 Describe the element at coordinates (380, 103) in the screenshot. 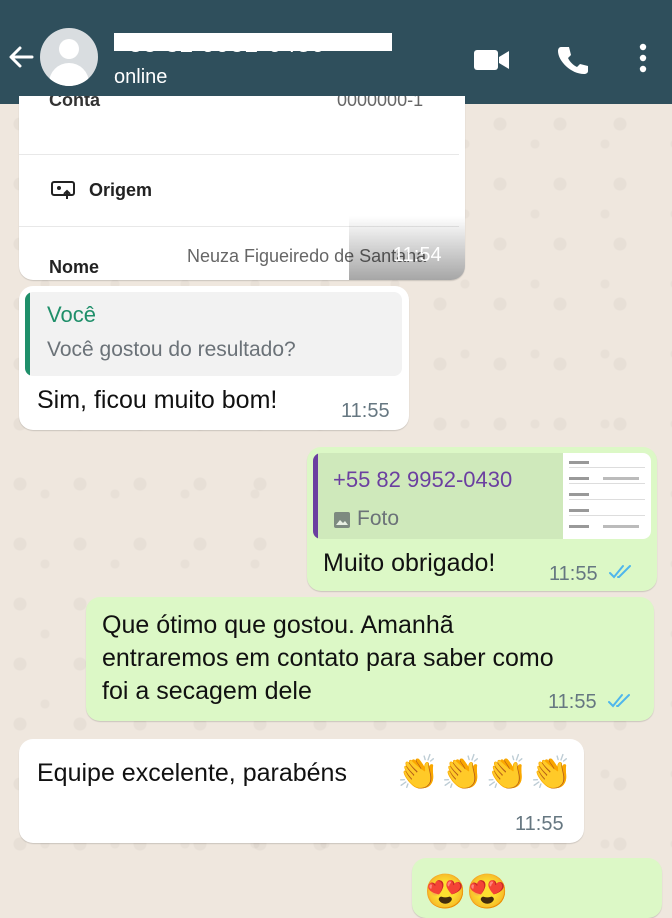

I see `doc-value-conta: 0000000-1` at that location.